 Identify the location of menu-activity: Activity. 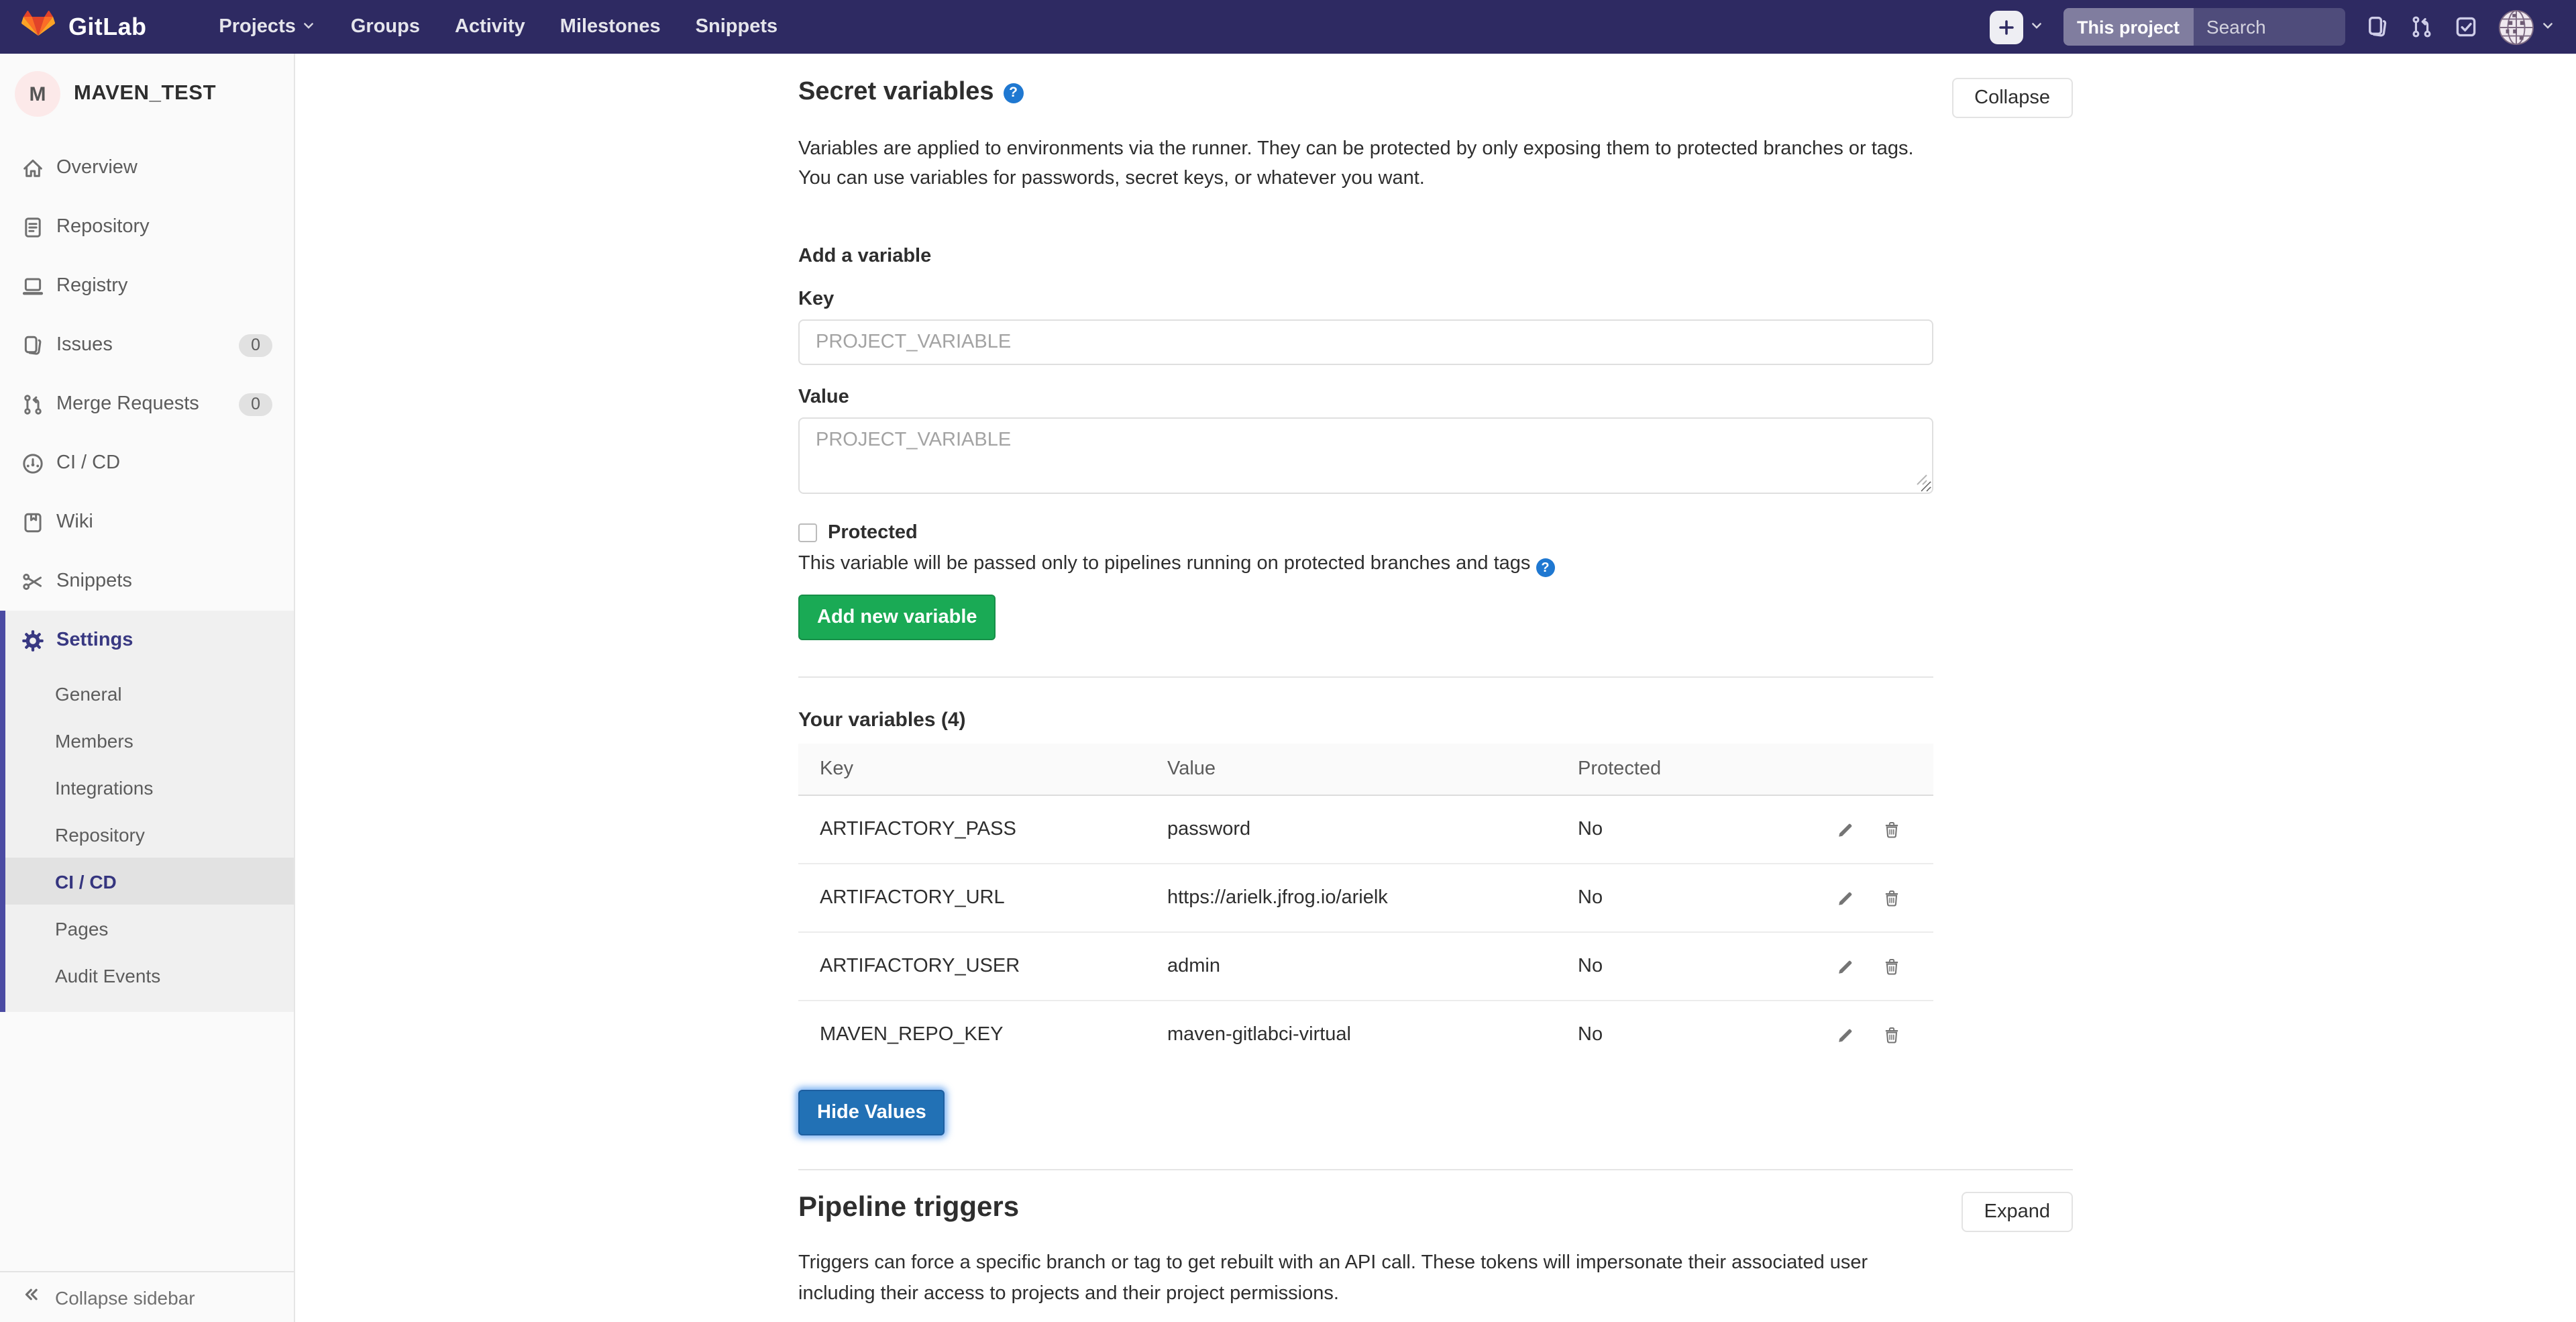
(490, 27).